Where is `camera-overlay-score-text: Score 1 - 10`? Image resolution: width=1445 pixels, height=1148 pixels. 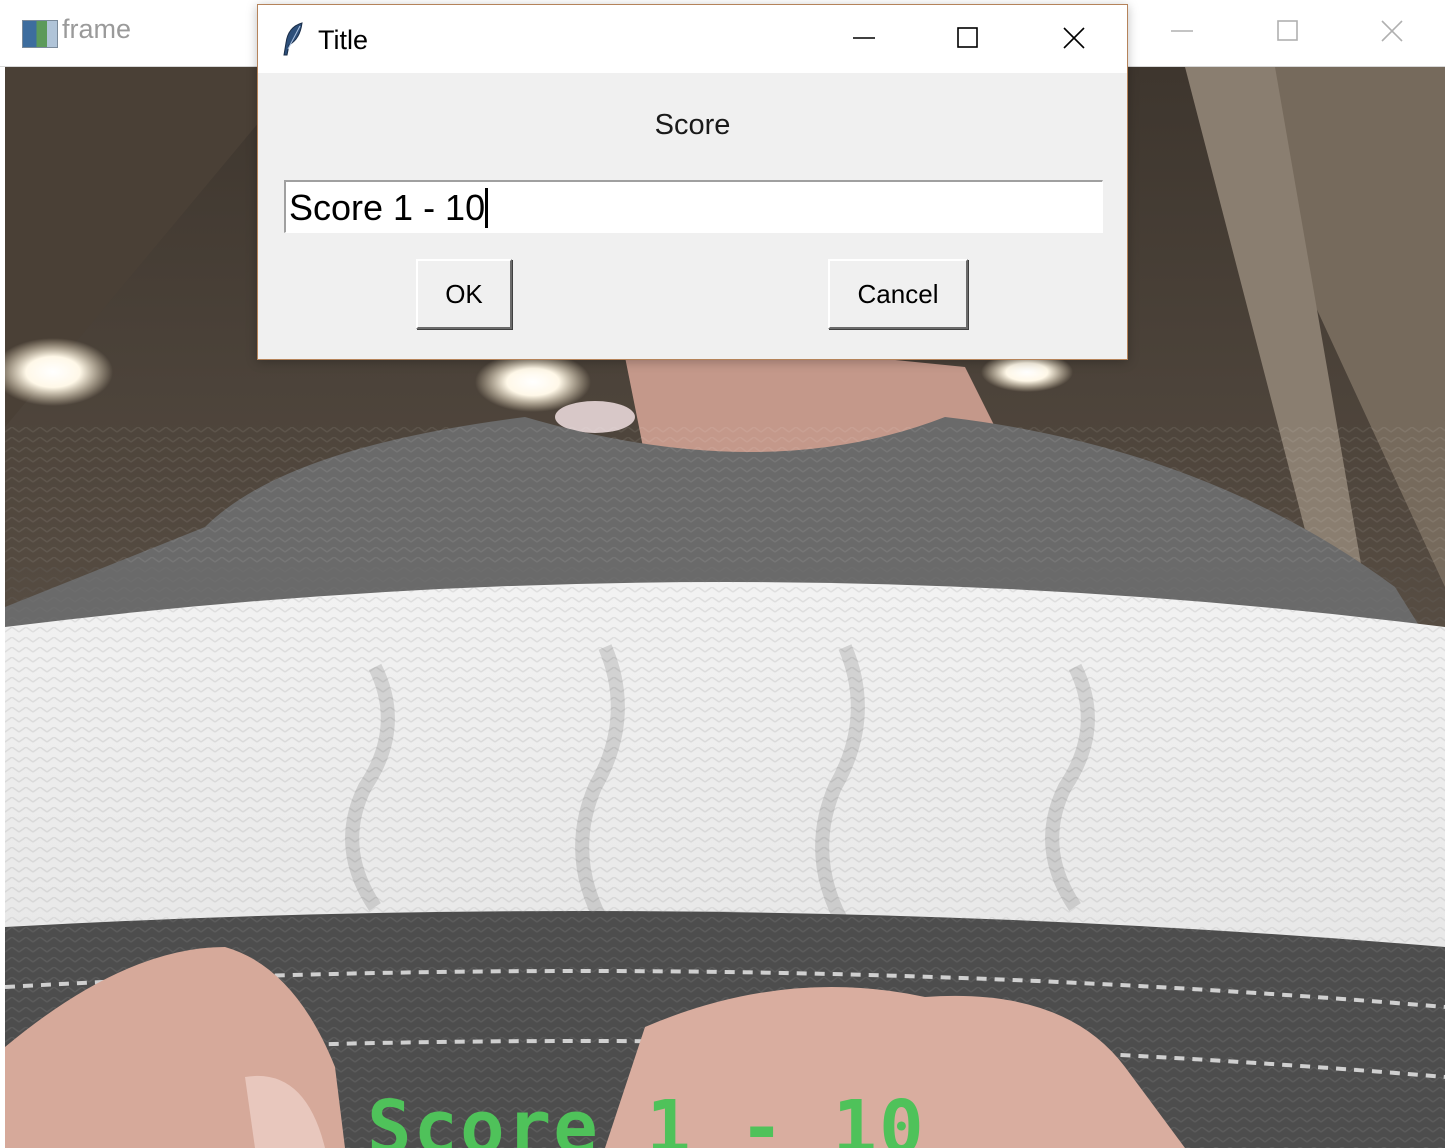
camera-overlay-score-text: Score 1 - 10 is located at coordinates (646, 1116).